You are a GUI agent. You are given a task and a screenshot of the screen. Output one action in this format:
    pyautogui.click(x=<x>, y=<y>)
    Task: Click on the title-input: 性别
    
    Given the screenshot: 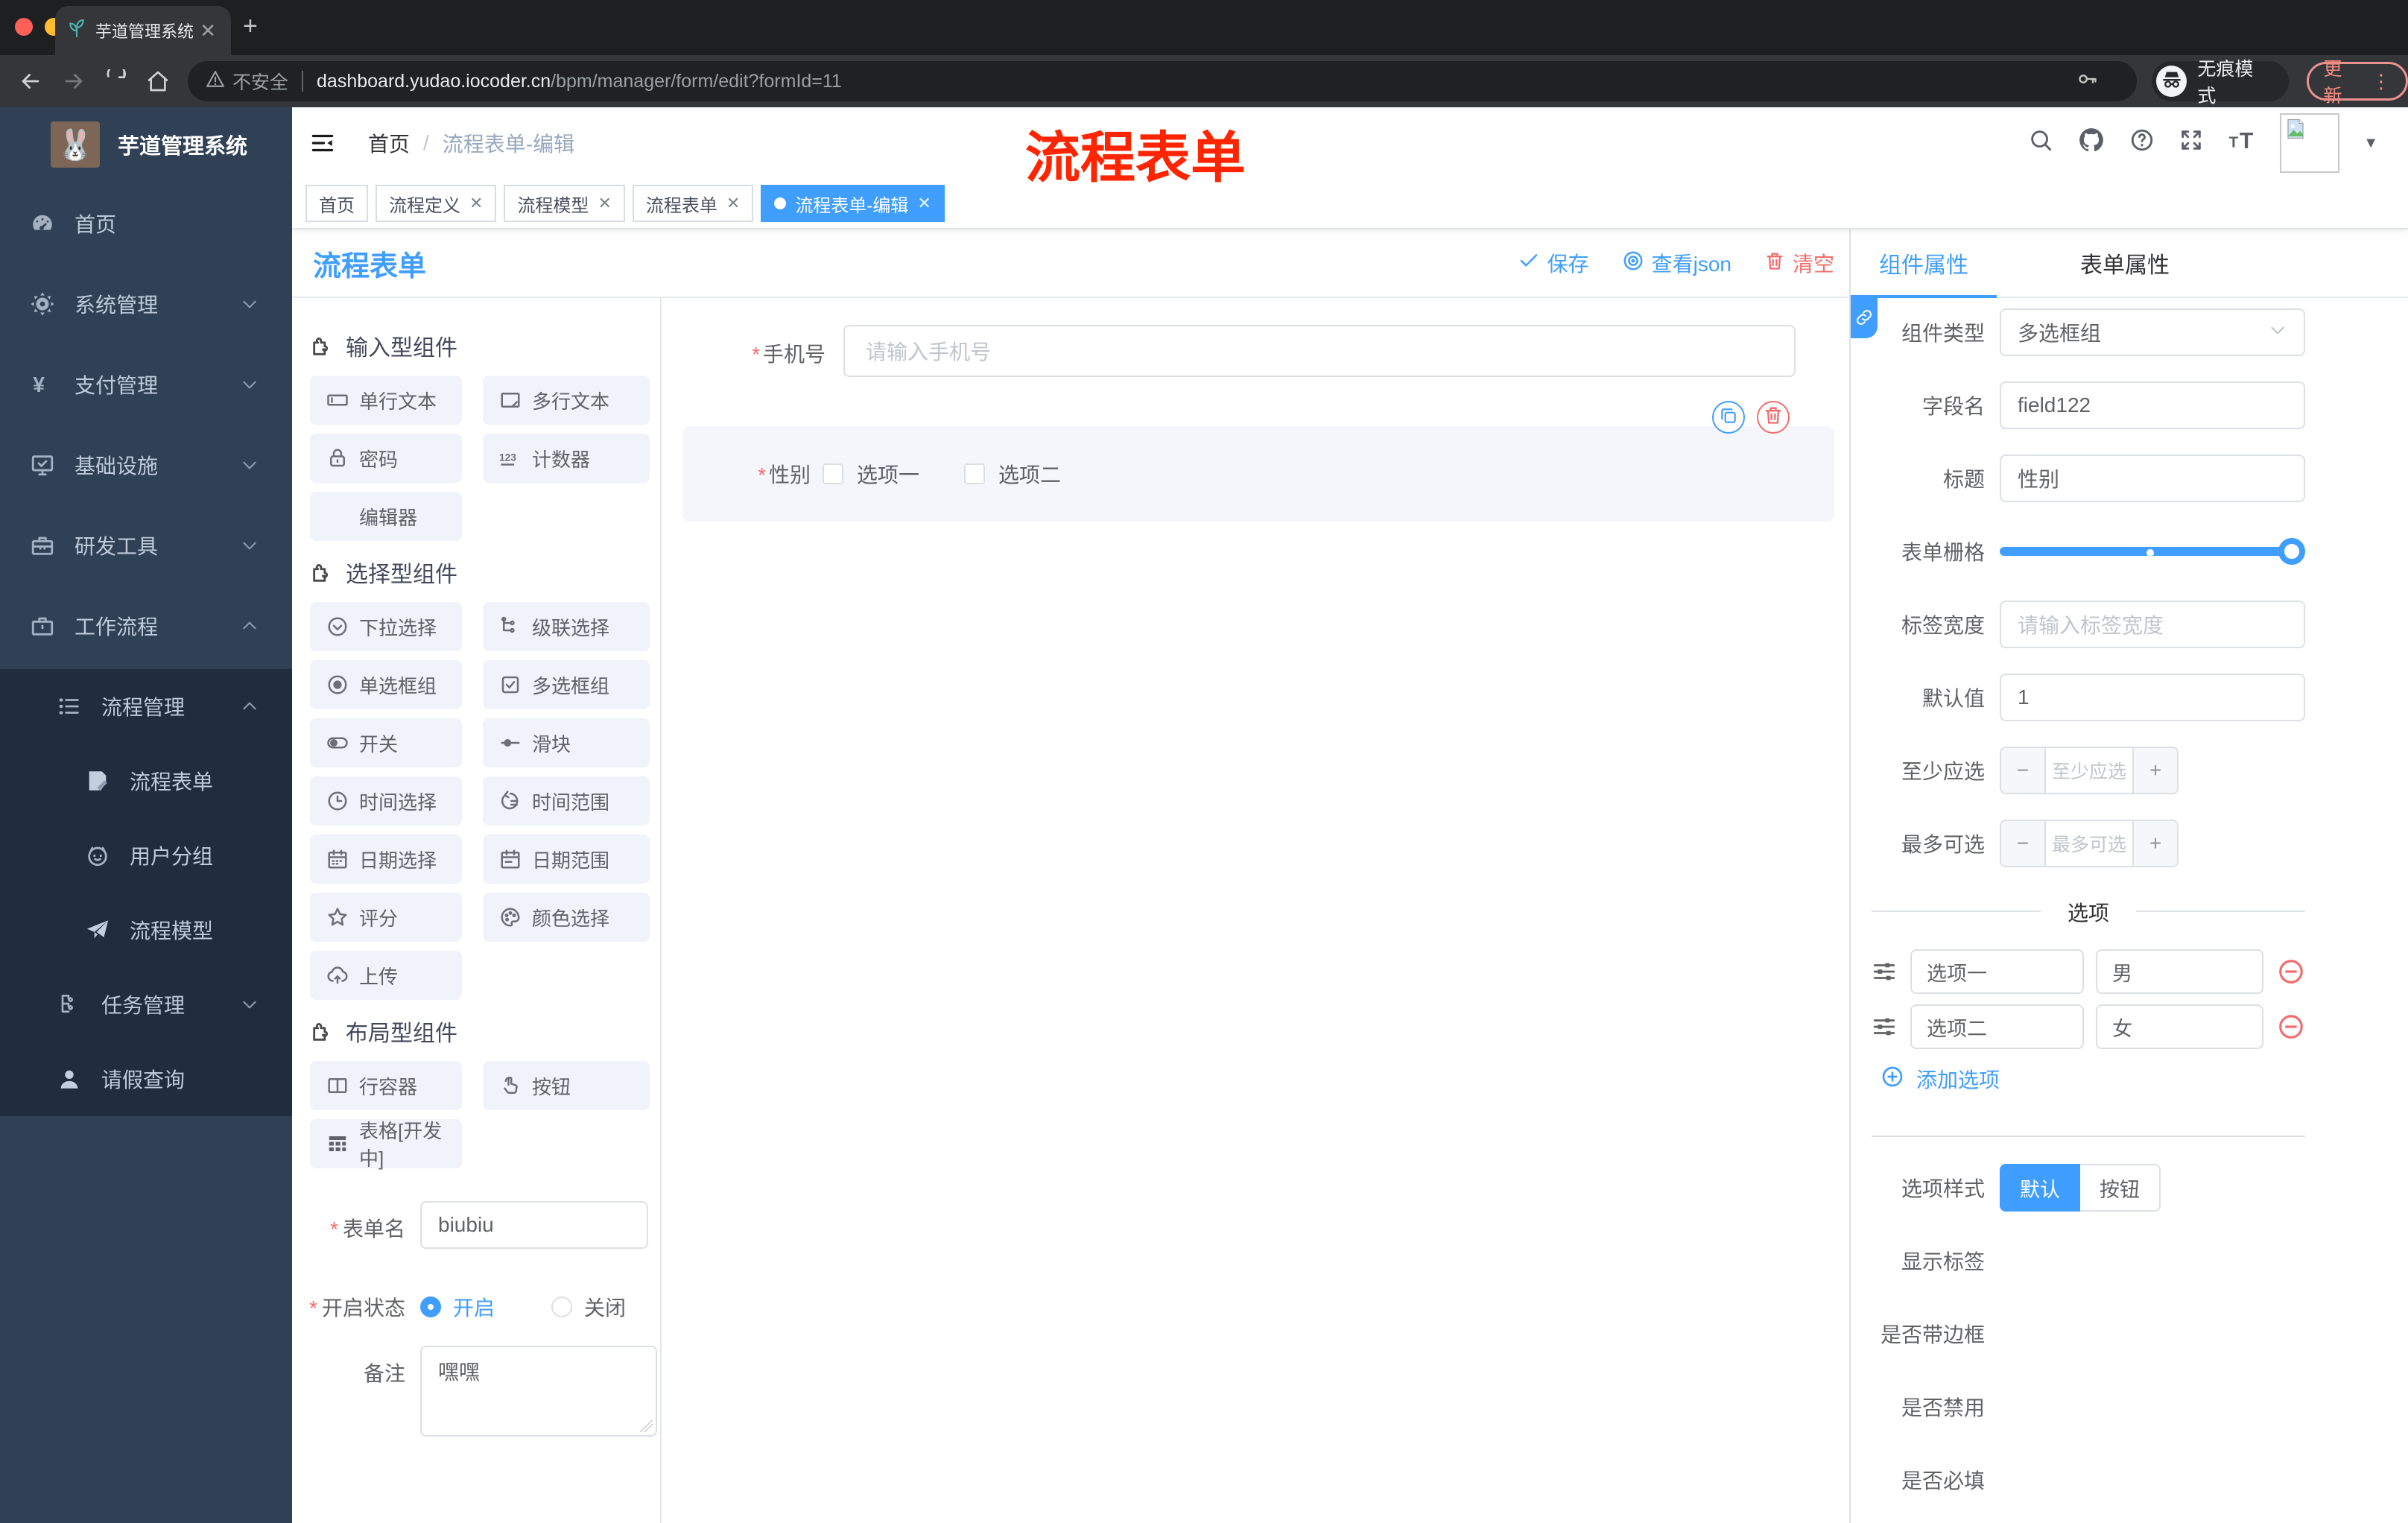 What is the action you would take?
    pyautogui.click(x=2152, y=479)
    